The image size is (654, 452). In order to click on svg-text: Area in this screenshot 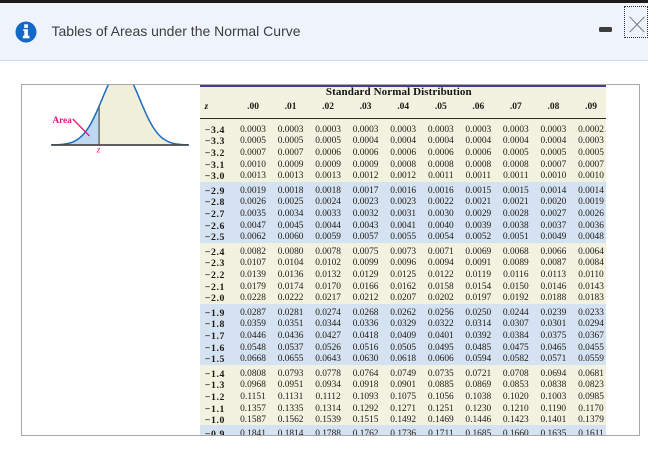, I will do `click(63, 120)`.